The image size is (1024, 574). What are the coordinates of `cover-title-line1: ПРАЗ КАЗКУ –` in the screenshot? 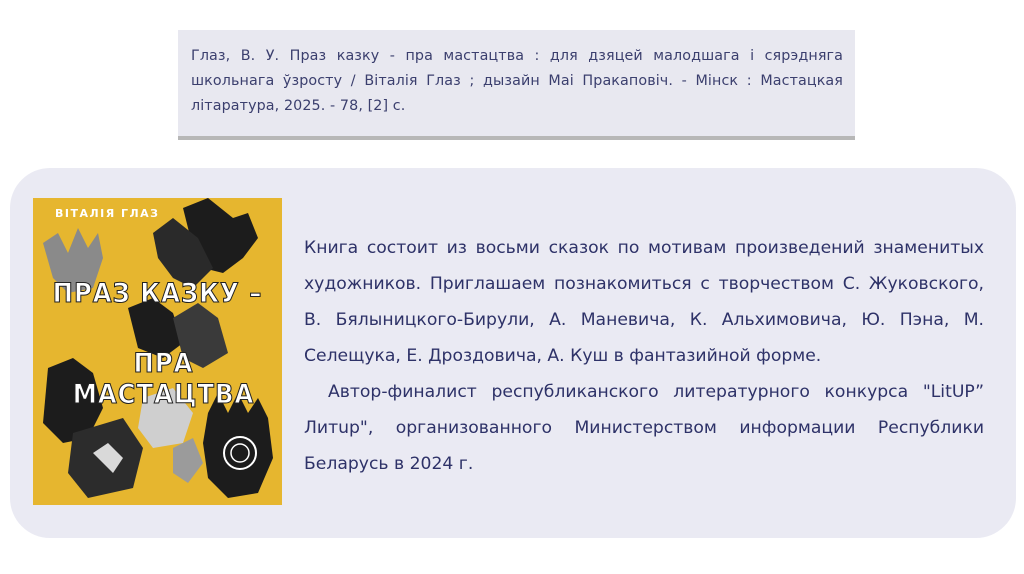 It's located at (157, 294).